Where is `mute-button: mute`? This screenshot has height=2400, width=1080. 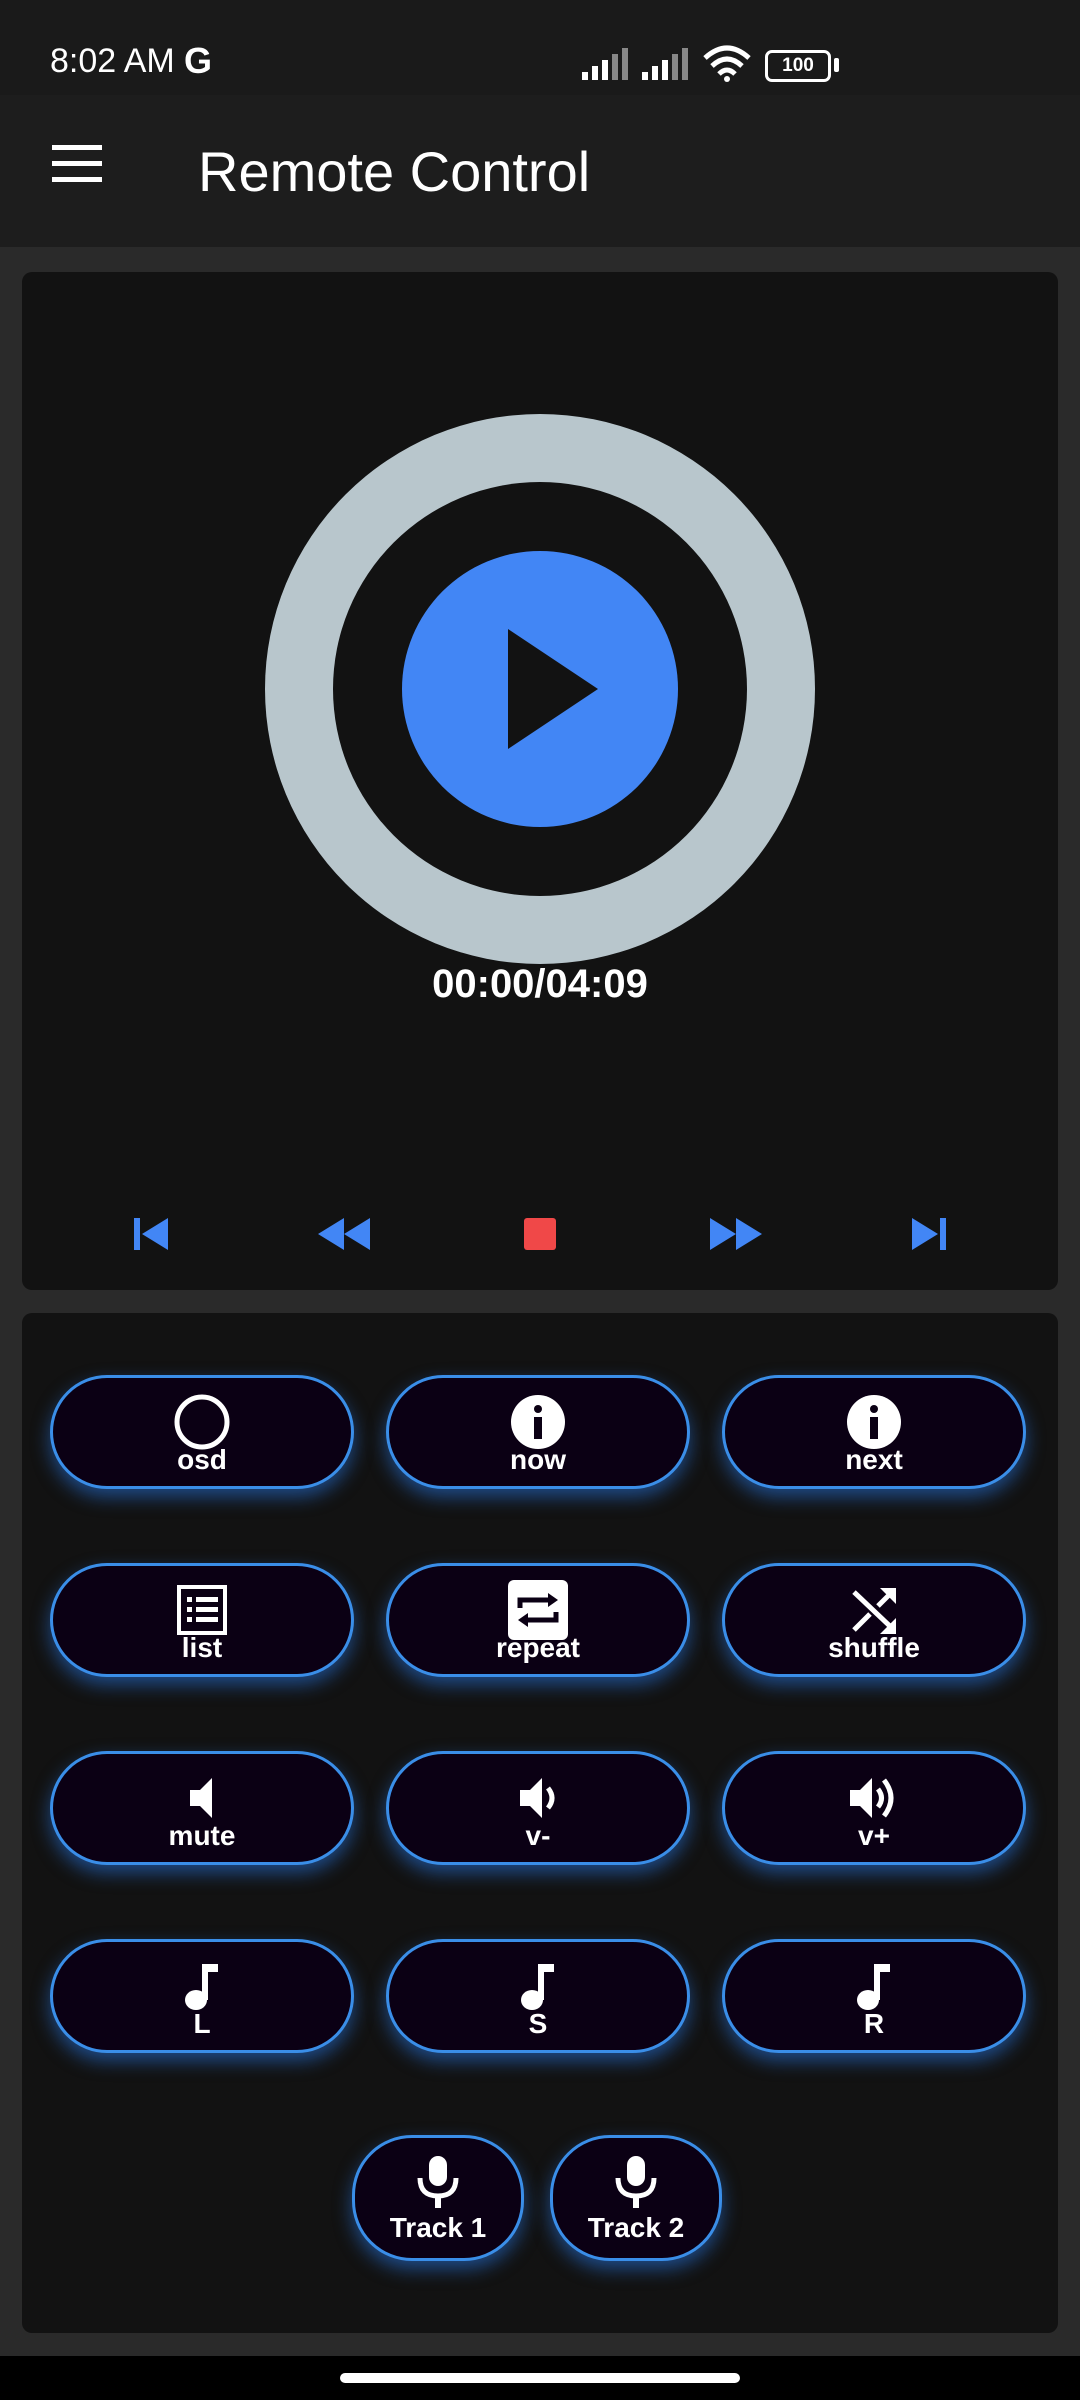 mute-button: mute is located at coordinates (202, 1808).